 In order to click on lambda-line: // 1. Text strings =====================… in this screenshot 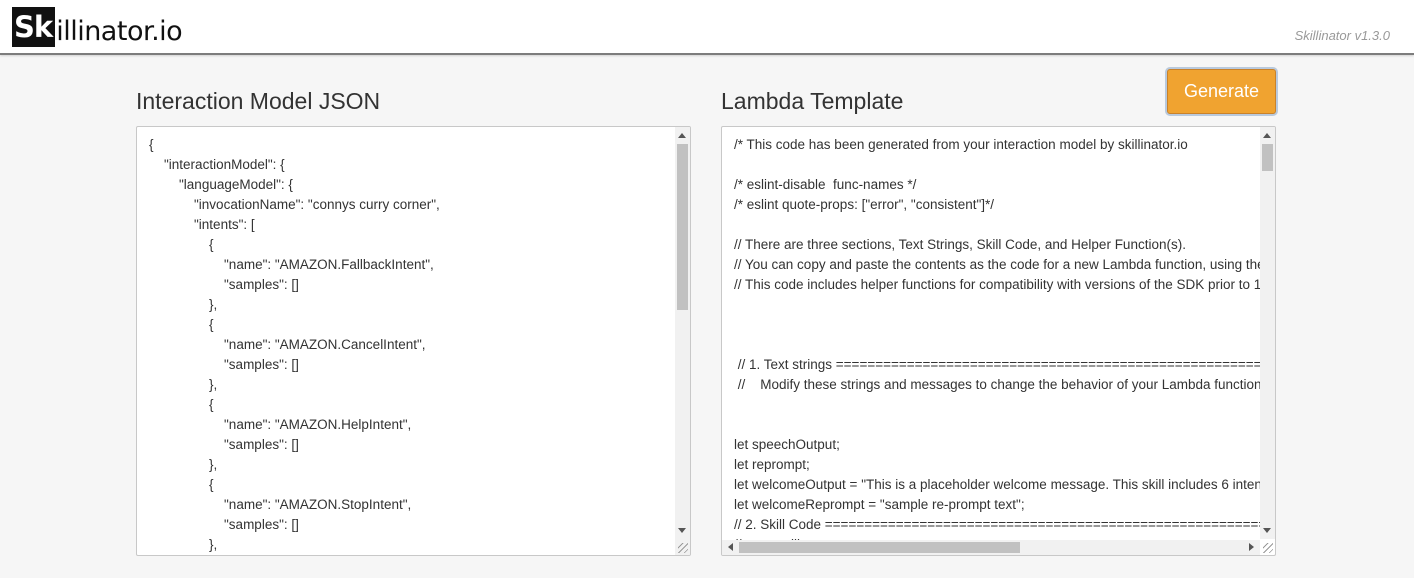, I will do `click(1006, 364)`.